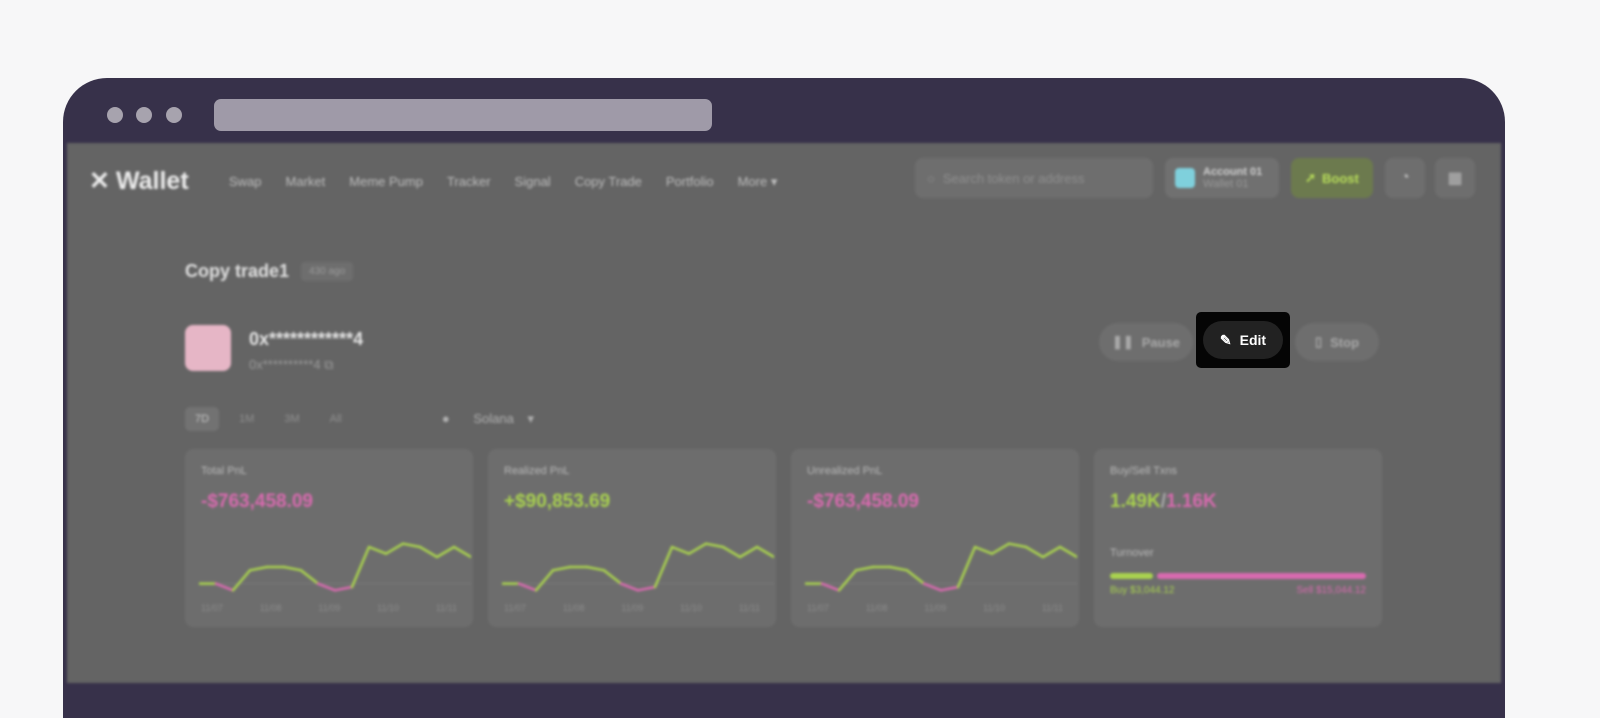  Describe the element at coordinates (463, 115) in the screenshot. I see `address-bar` at that location.